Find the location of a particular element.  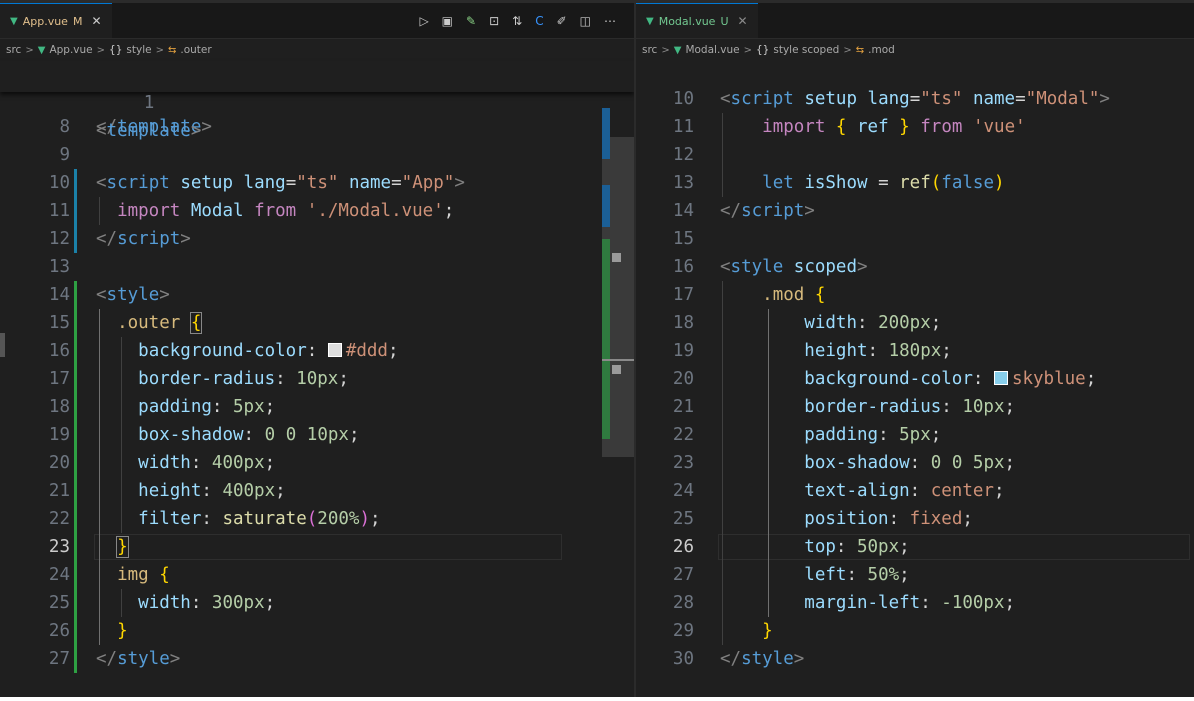

code-line: 24 img { is located at coordinates (317, 575).